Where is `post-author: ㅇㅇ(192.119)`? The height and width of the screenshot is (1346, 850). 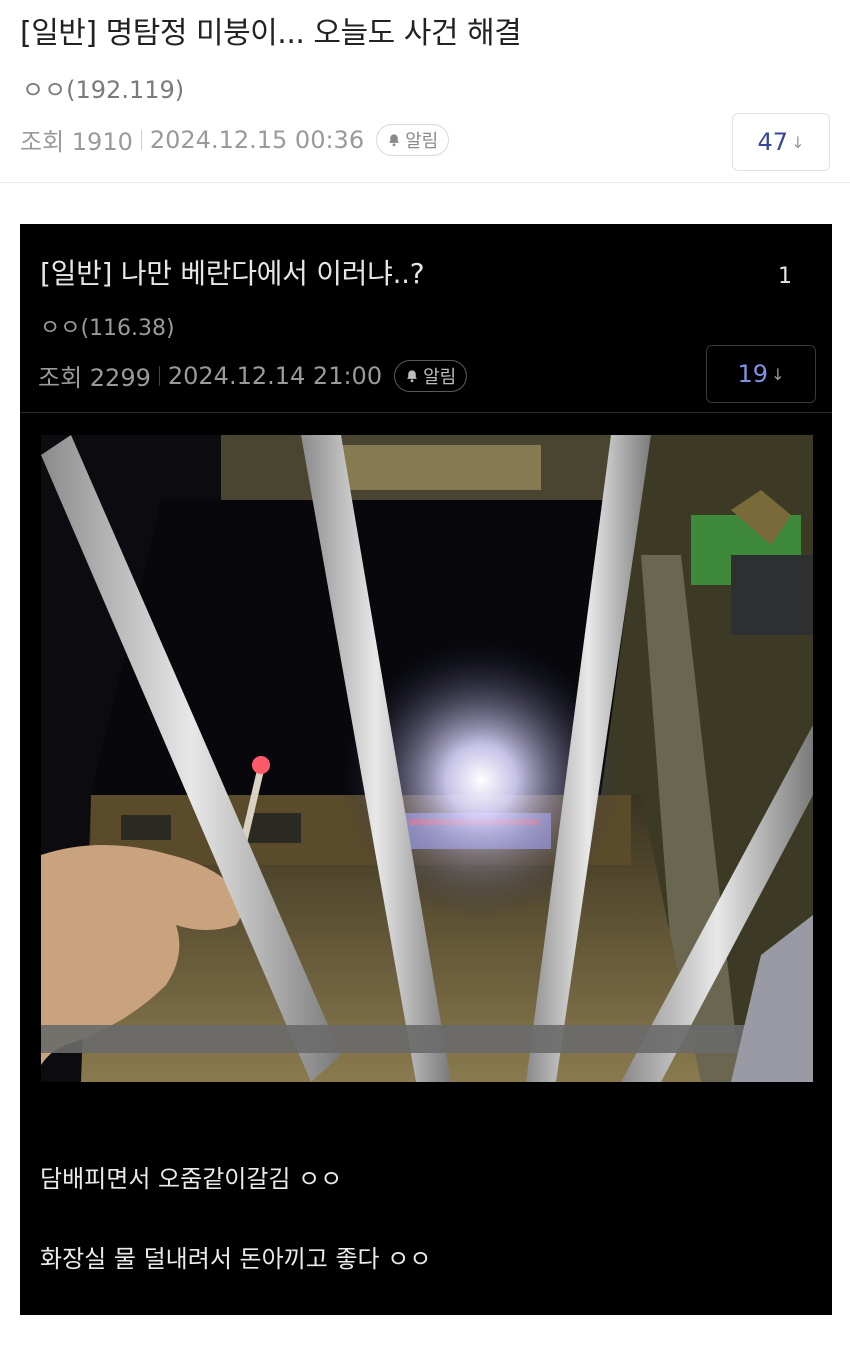 post-author: ㅇㅇ(192.119) is located at coordinates (103, 87).